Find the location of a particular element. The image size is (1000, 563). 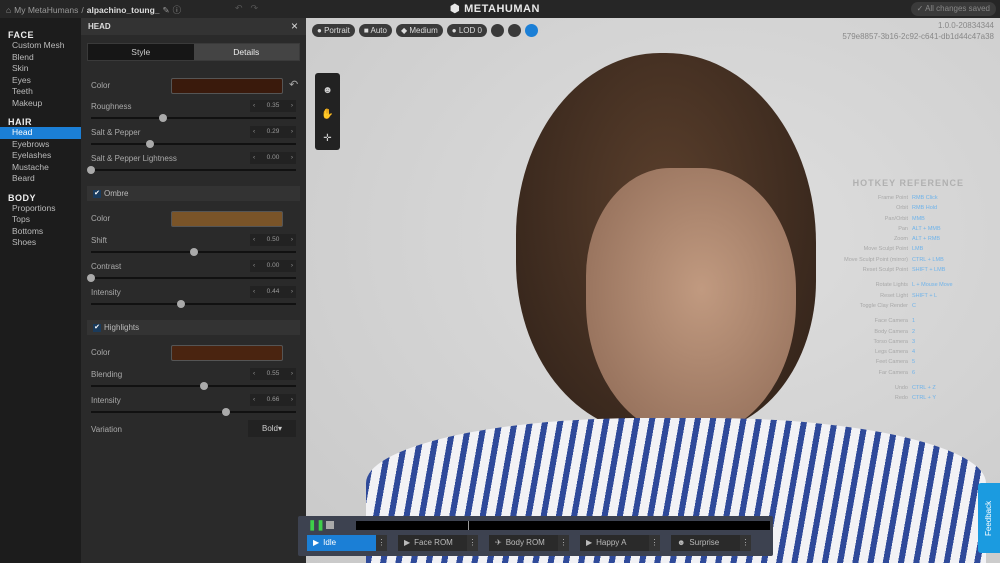

sidebar-item-bottoms: Bottoms is located at coordinates (40, 232).